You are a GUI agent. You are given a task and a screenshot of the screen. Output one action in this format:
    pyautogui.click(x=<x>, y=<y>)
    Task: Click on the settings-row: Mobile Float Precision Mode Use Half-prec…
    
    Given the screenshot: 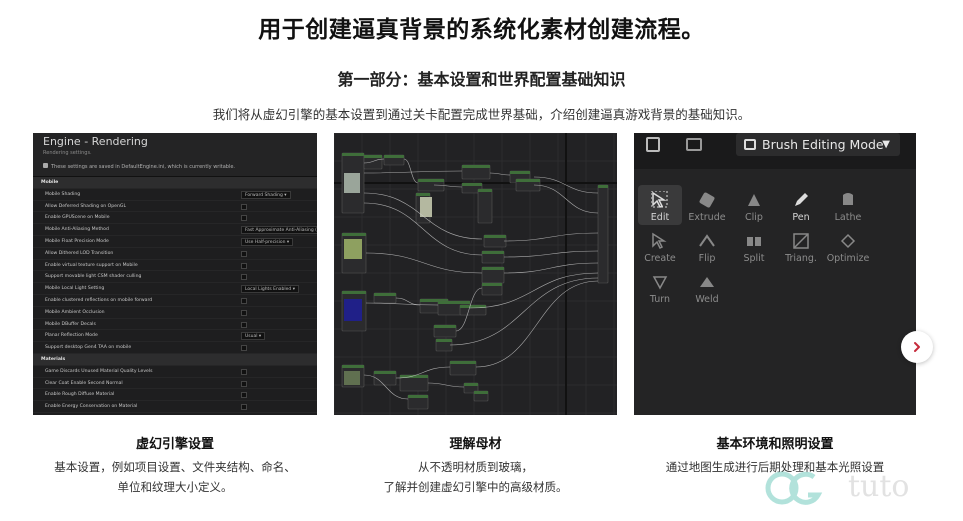 What is the action you would take?
    pyautogui.click(x=175, y=242)
    